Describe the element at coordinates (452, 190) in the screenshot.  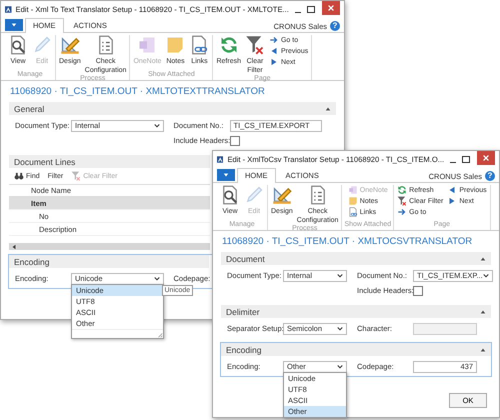
I see `triangle-left-icon` at that location.